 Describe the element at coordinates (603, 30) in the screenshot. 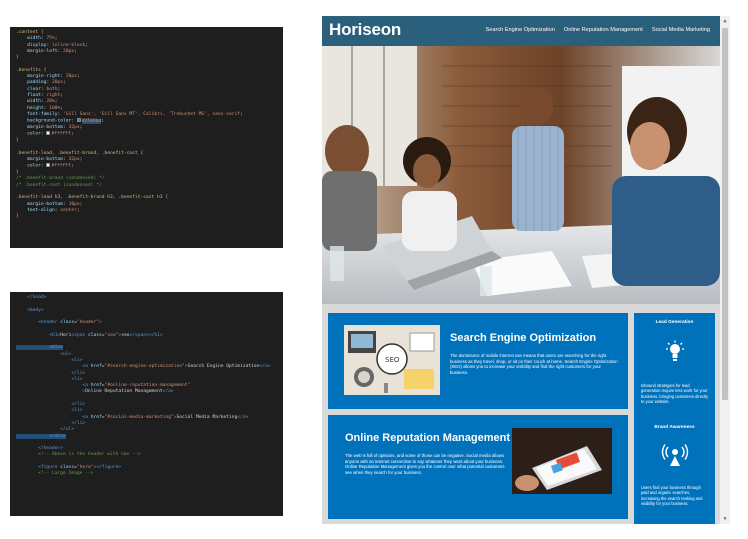

I see `nav-link-orm: Online Reputation Management` at that location.